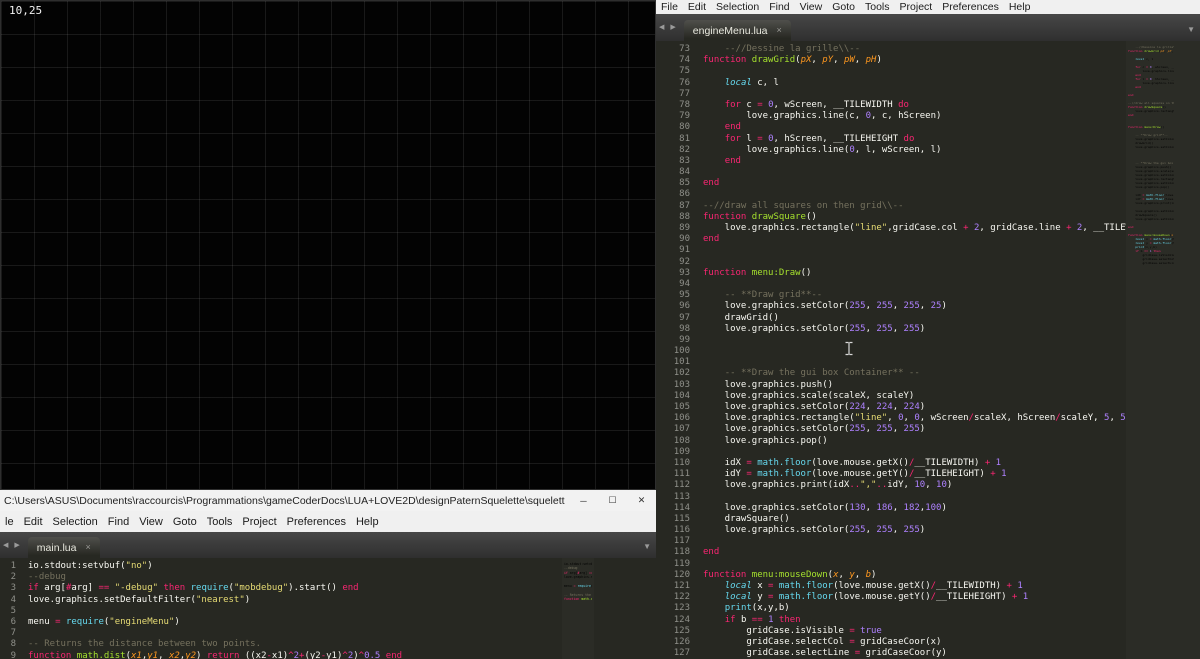 The height and width of the screenshot is (659, 1200). I want to click on code-line: if b == 1 then, so click(914, 620).